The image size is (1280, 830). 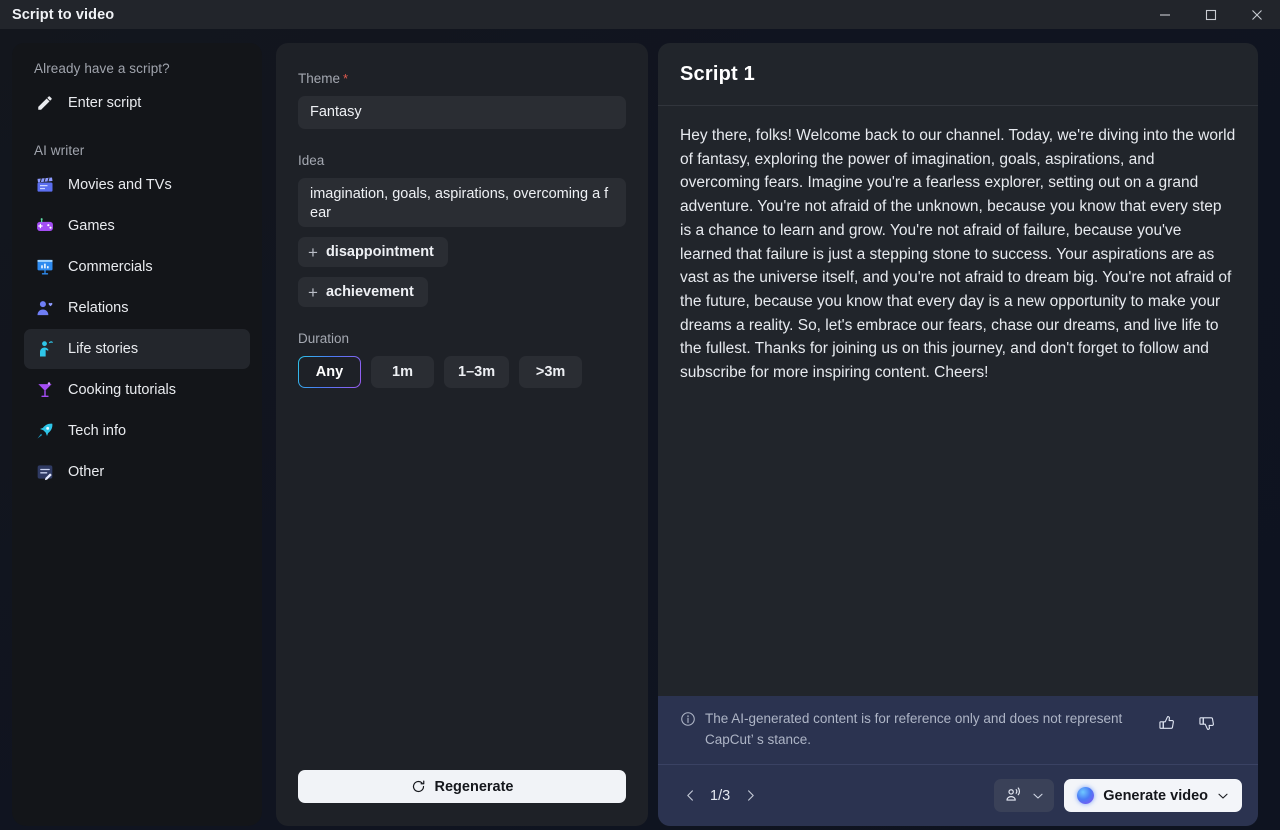 I want to click on duration-option-any: Any, so click(x=329, y=372).